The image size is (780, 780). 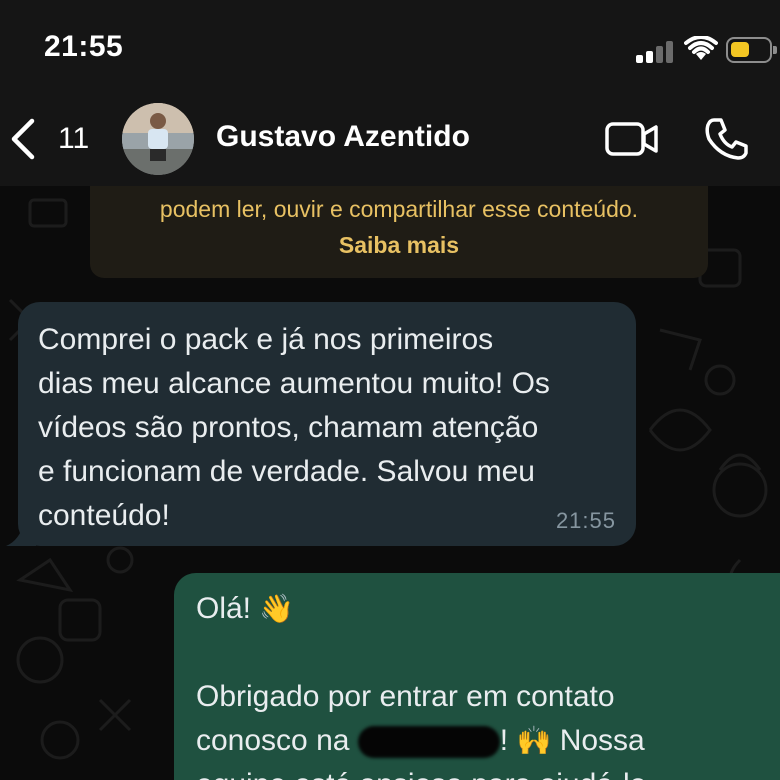 I want to click on body-line-3: equipe está ansiosa para ajudá-lo, so click(x=488, y=771).